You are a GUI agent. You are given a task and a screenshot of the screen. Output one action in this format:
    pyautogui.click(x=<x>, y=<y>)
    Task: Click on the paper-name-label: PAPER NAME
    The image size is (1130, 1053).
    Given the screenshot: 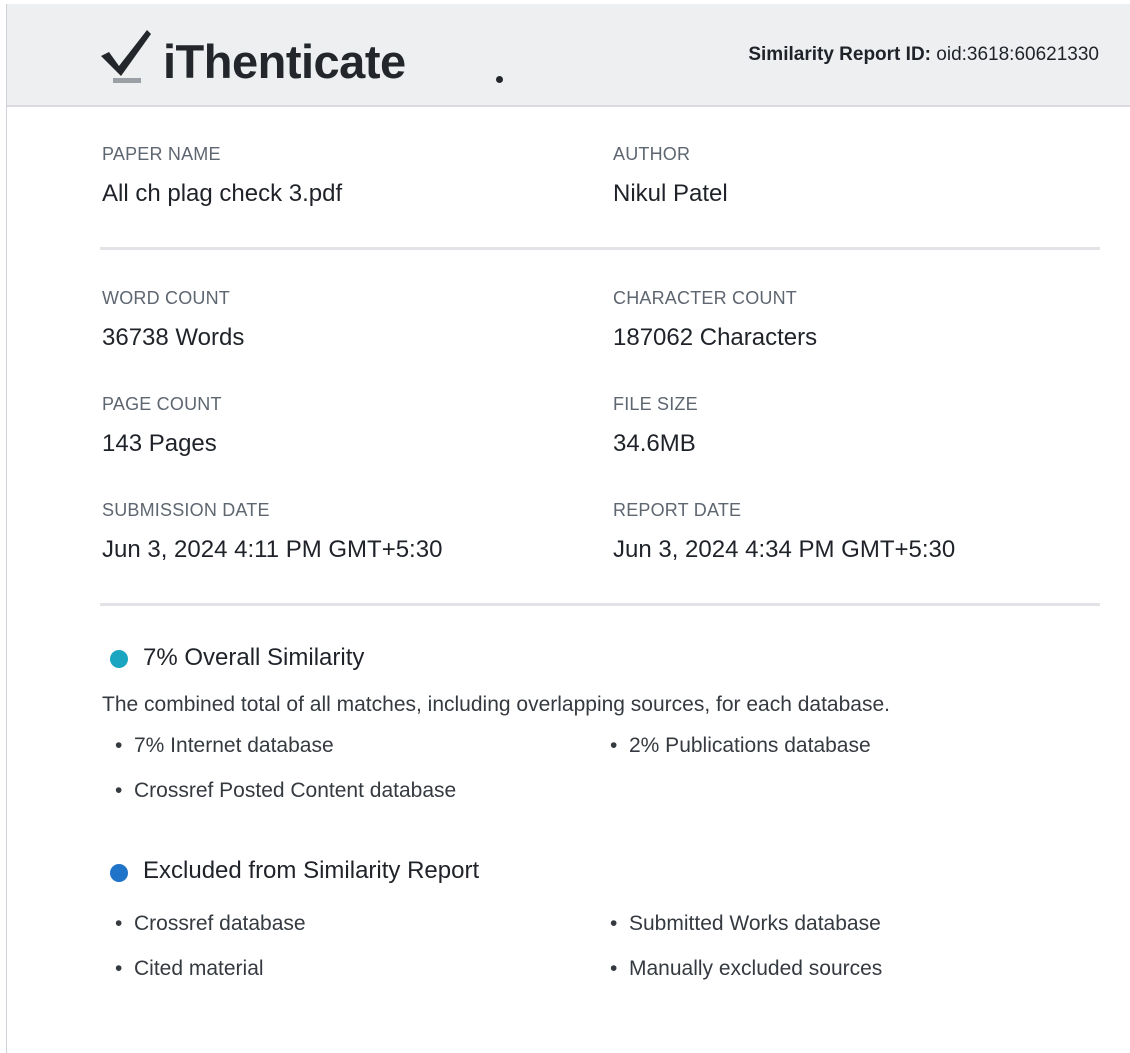 What is the action you would take?
    pyautogui.click(x=161, y=154)
    